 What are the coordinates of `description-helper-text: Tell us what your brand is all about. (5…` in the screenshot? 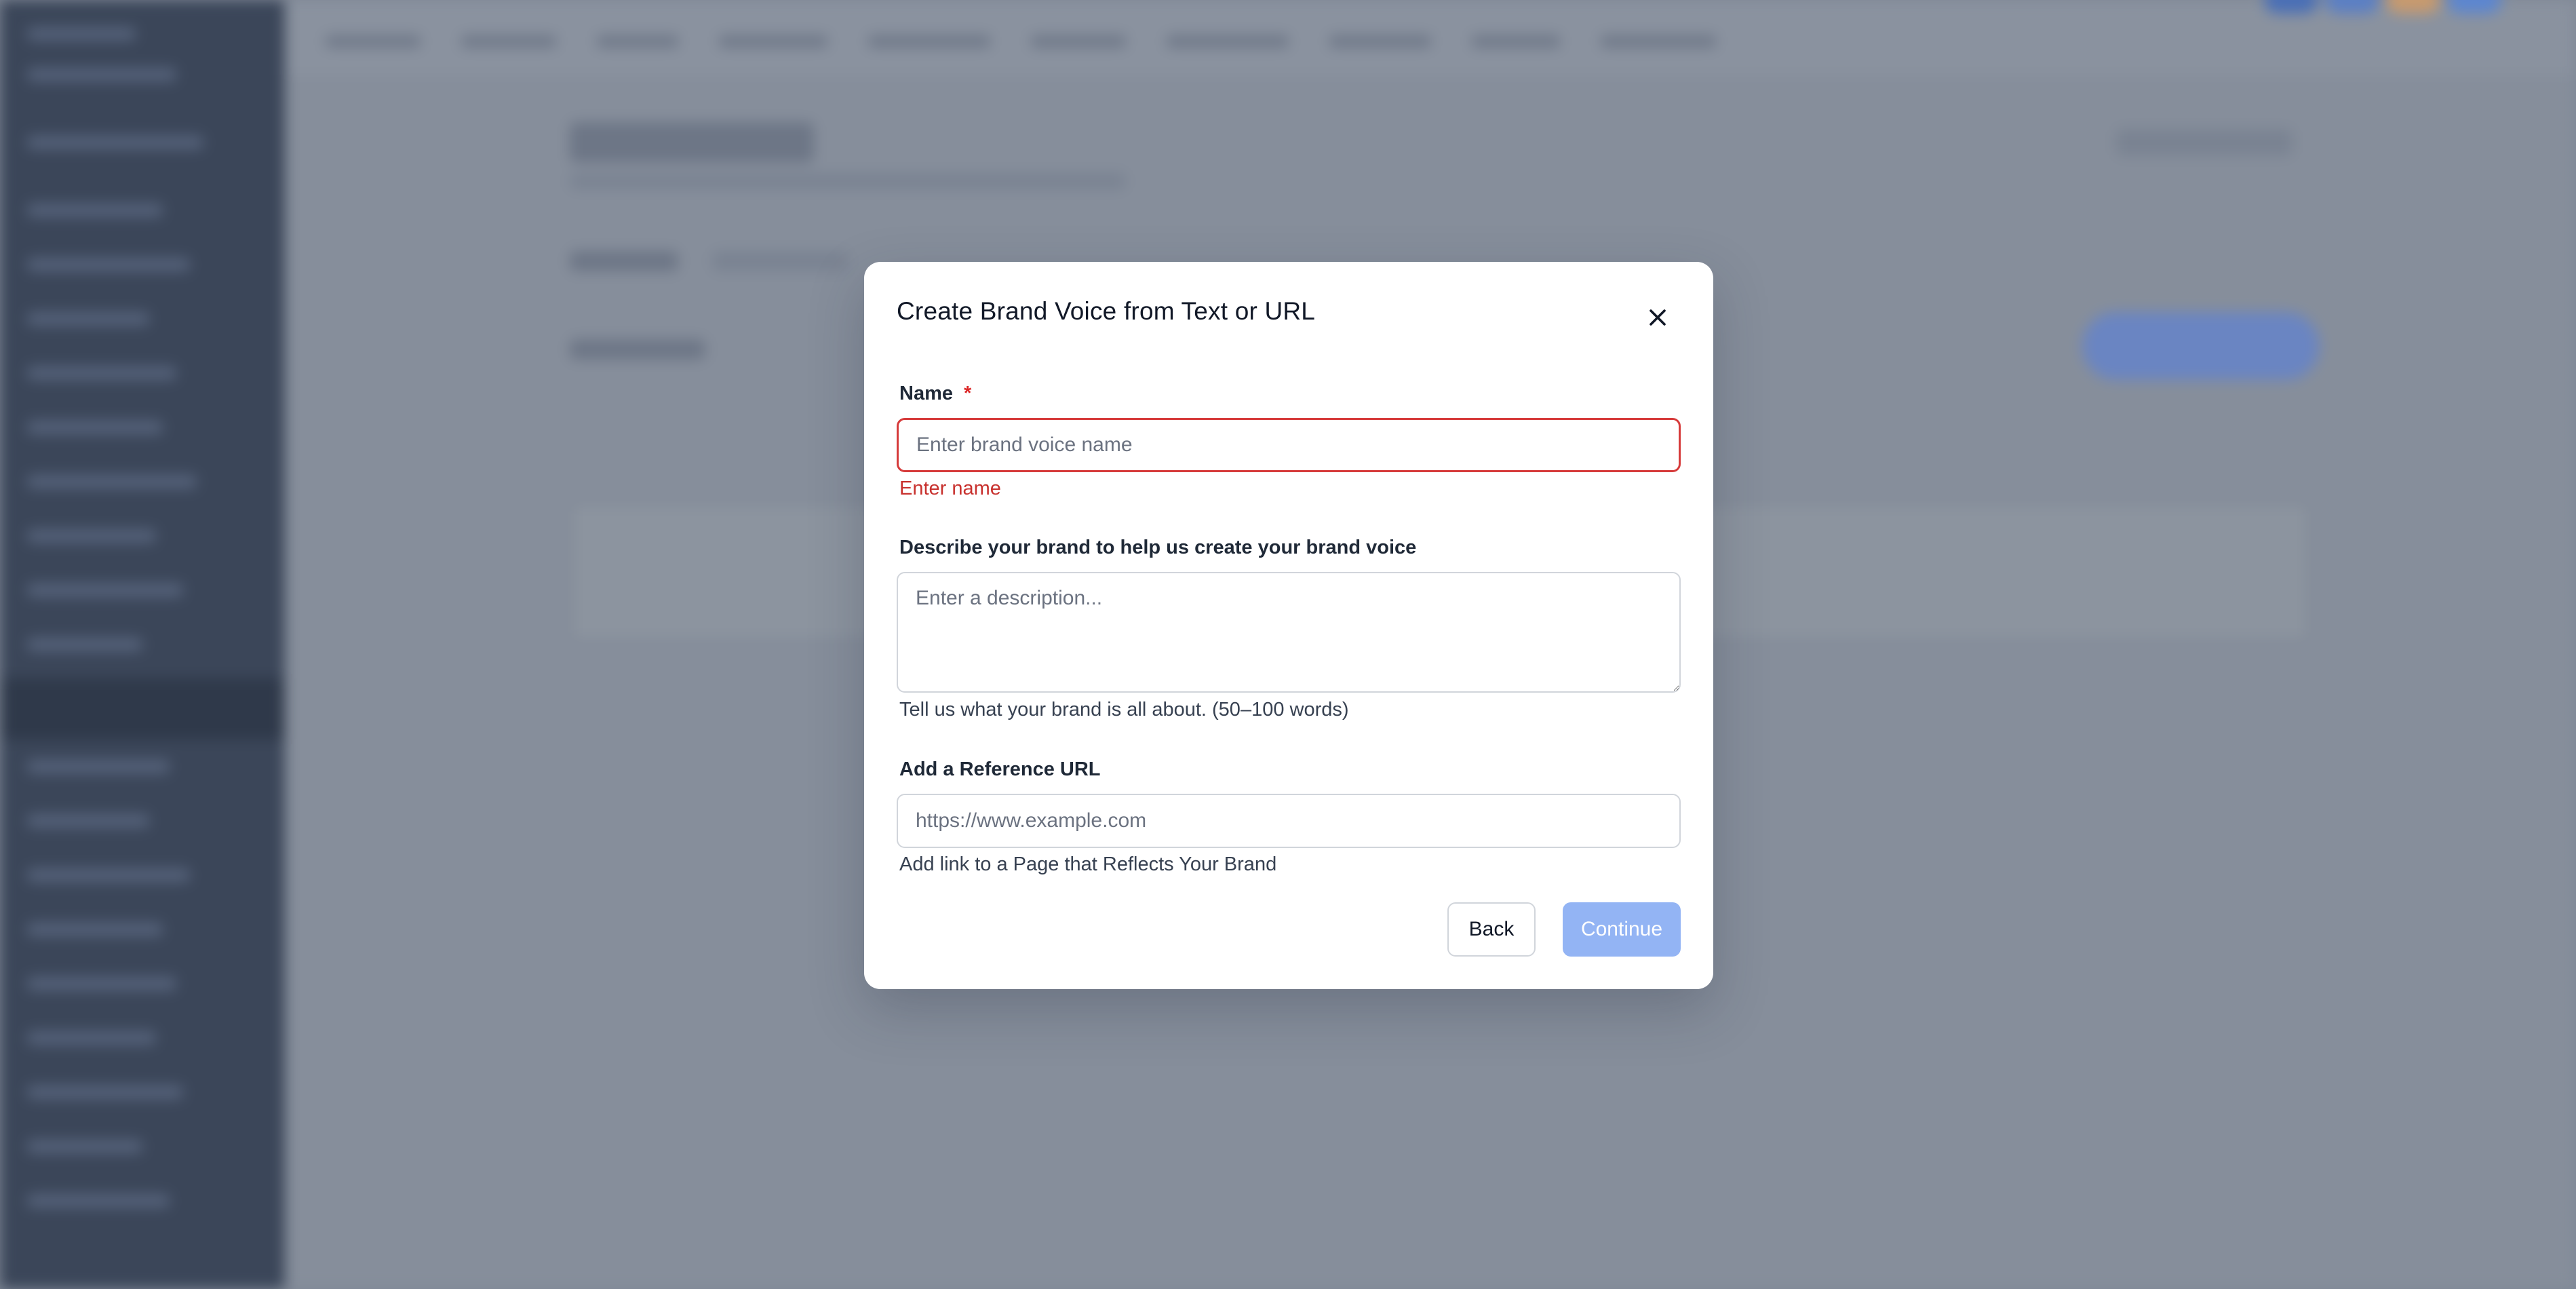 It's located at (1124, 709).